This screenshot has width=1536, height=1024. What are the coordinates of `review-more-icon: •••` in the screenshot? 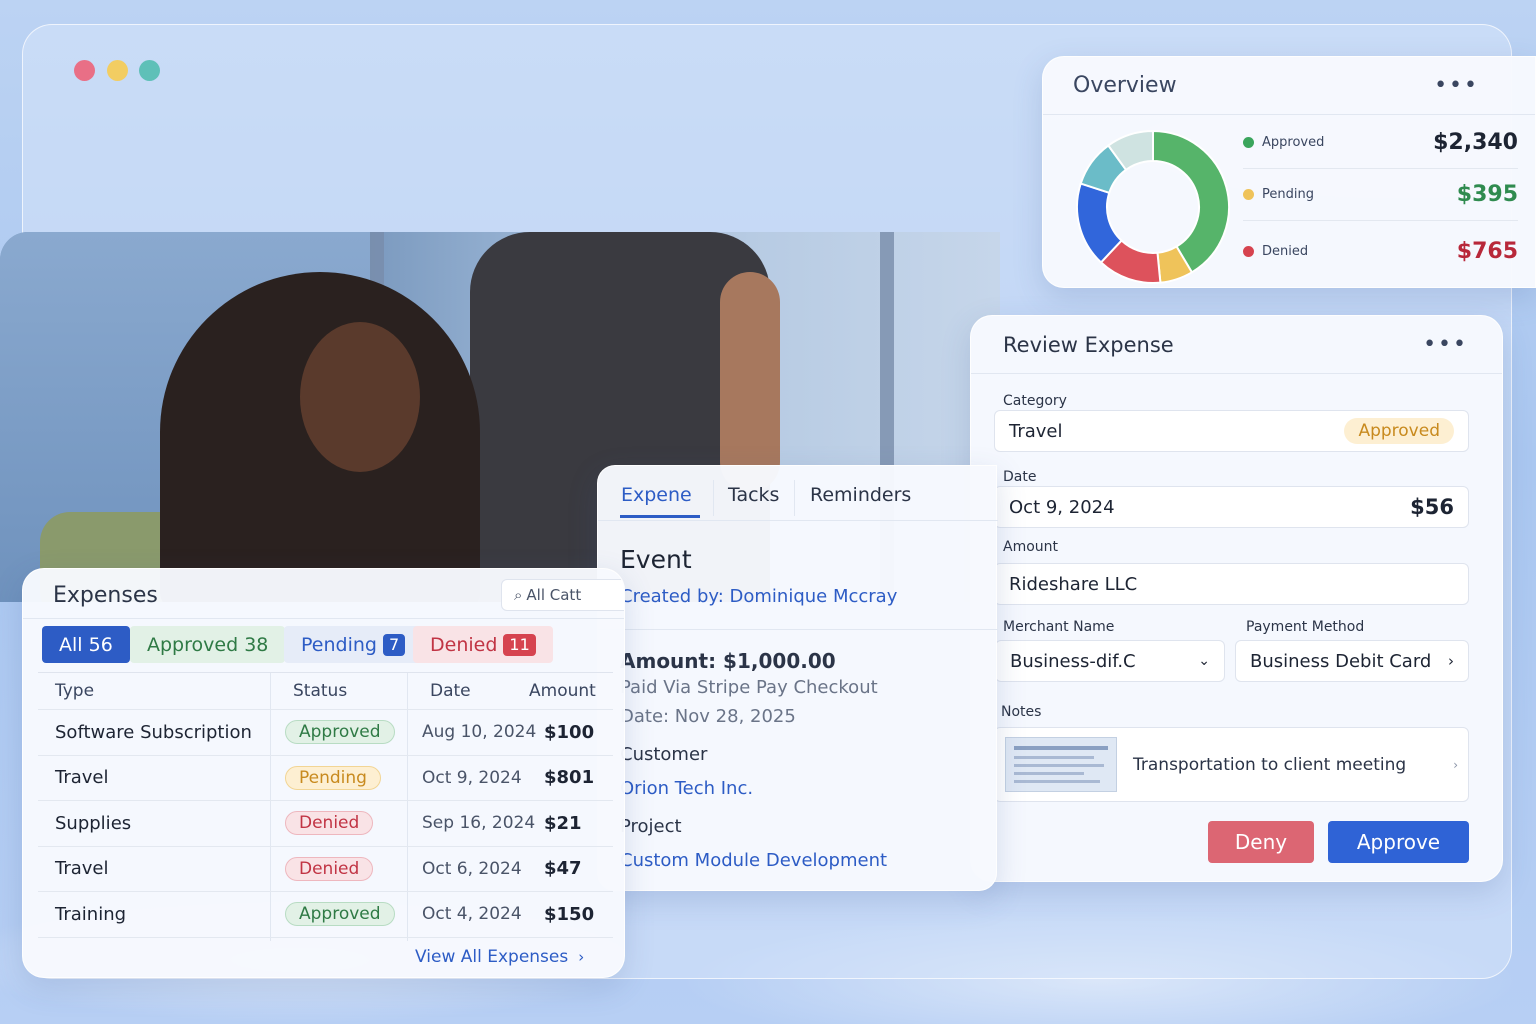 It's located at (1445, 344).